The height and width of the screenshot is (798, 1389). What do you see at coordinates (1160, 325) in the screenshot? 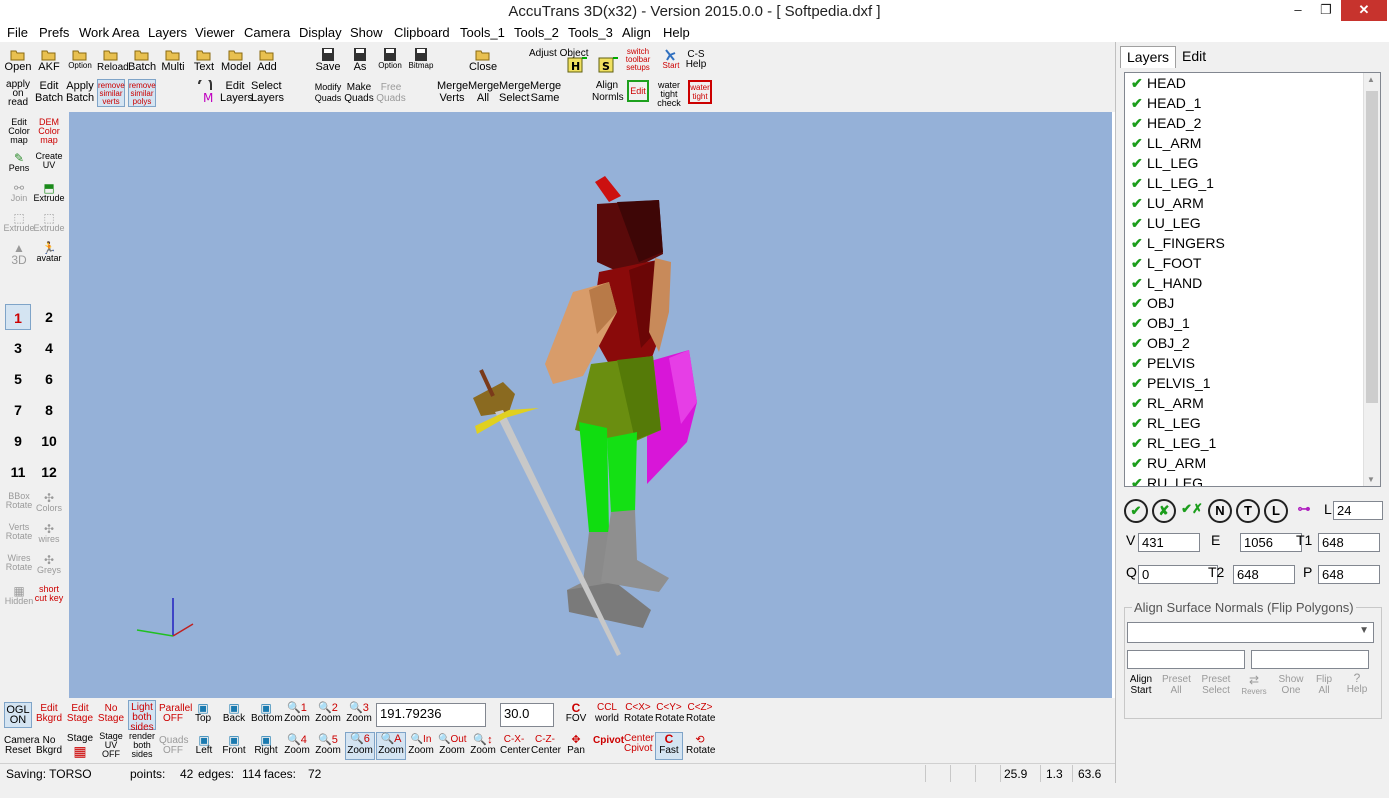
I see `list-item: ✔ OBJ_1` at bounding box center [1160, 325].